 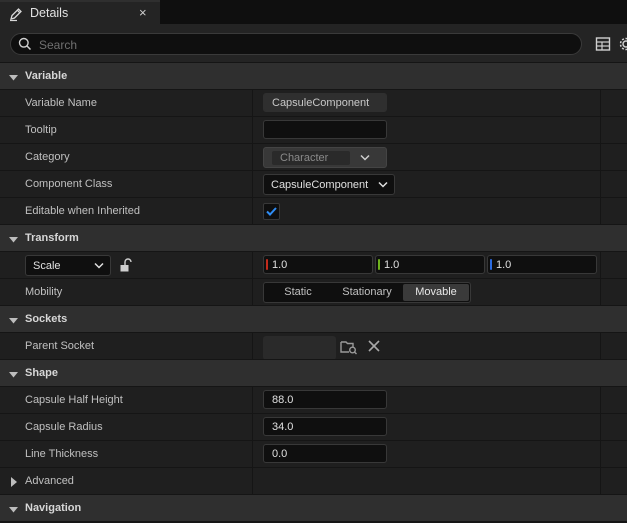 I want to click on property-parent-socket: Parent Socket, so click(x=313, y=346).